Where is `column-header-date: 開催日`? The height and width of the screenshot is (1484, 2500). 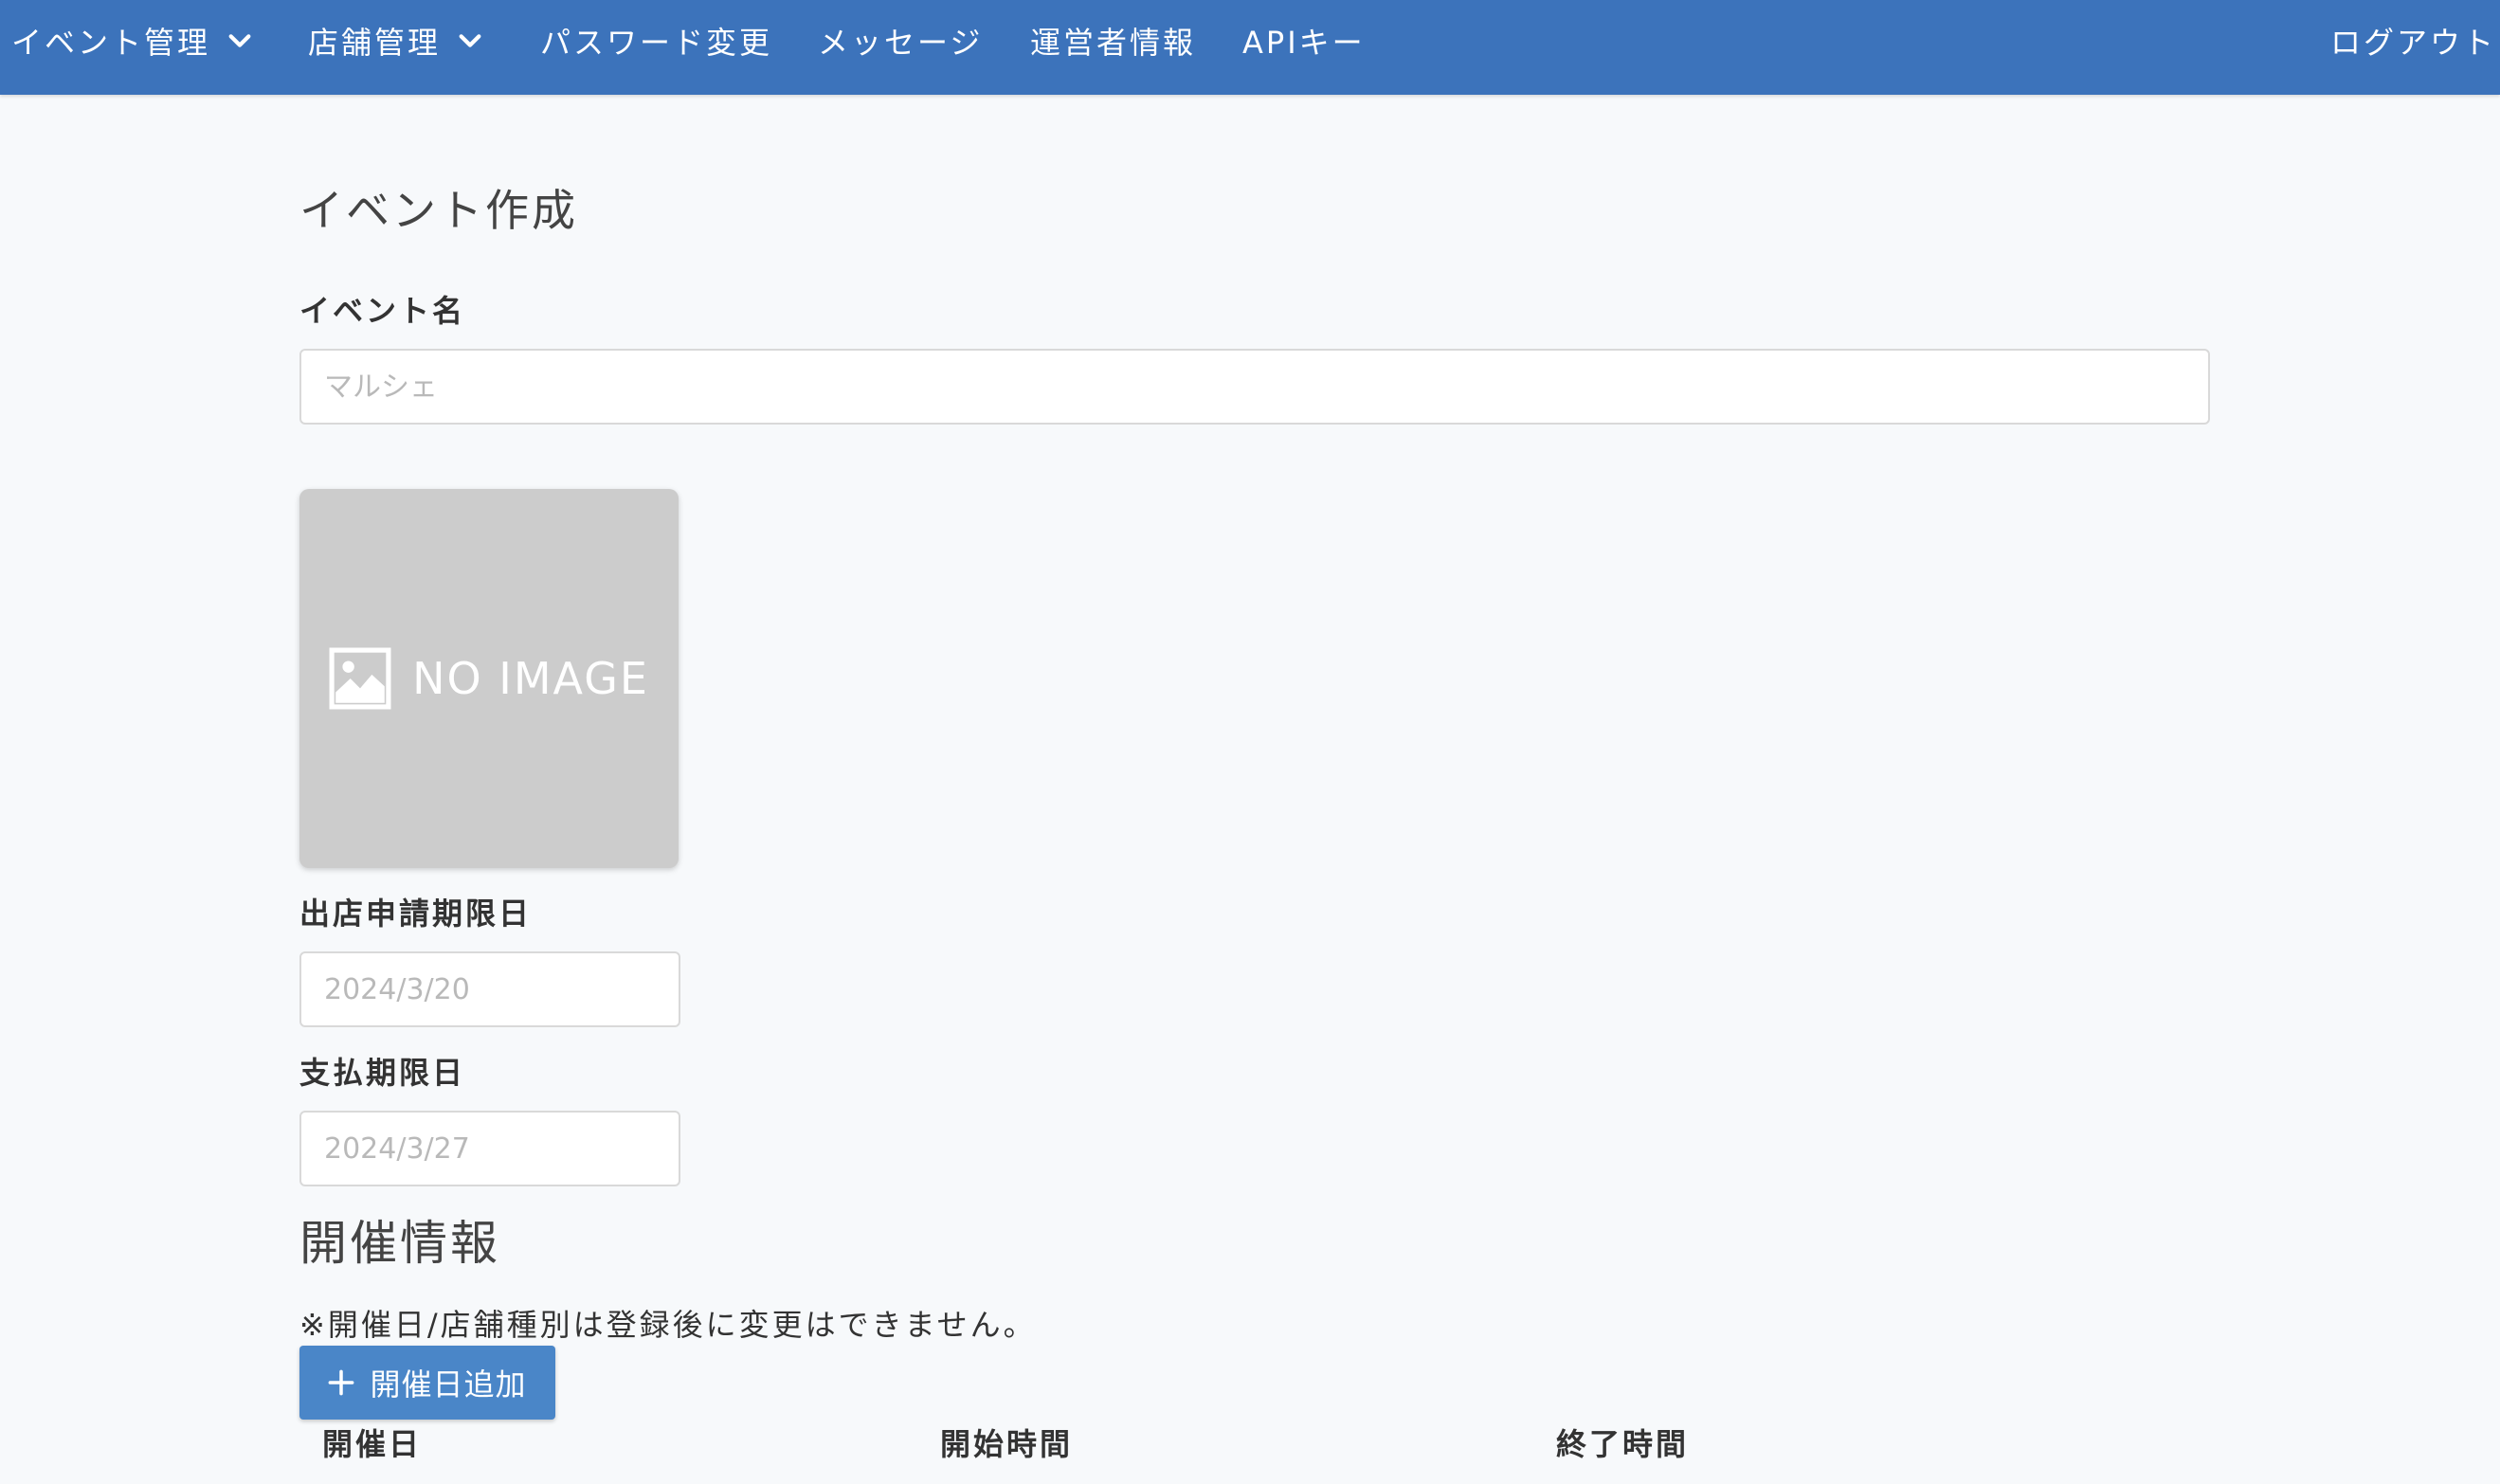
column-header-date: 開催日 is located at coordinates (372, 1444).